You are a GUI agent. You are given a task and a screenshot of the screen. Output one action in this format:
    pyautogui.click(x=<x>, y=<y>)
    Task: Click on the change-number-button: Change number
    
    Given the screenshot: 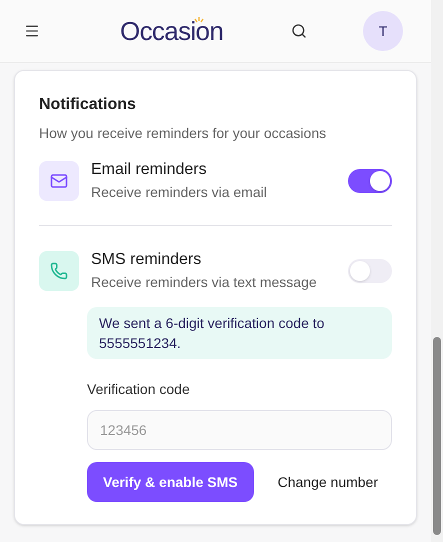 What is the action you would take?
    pyautogui.click(x=328, y=482)
    